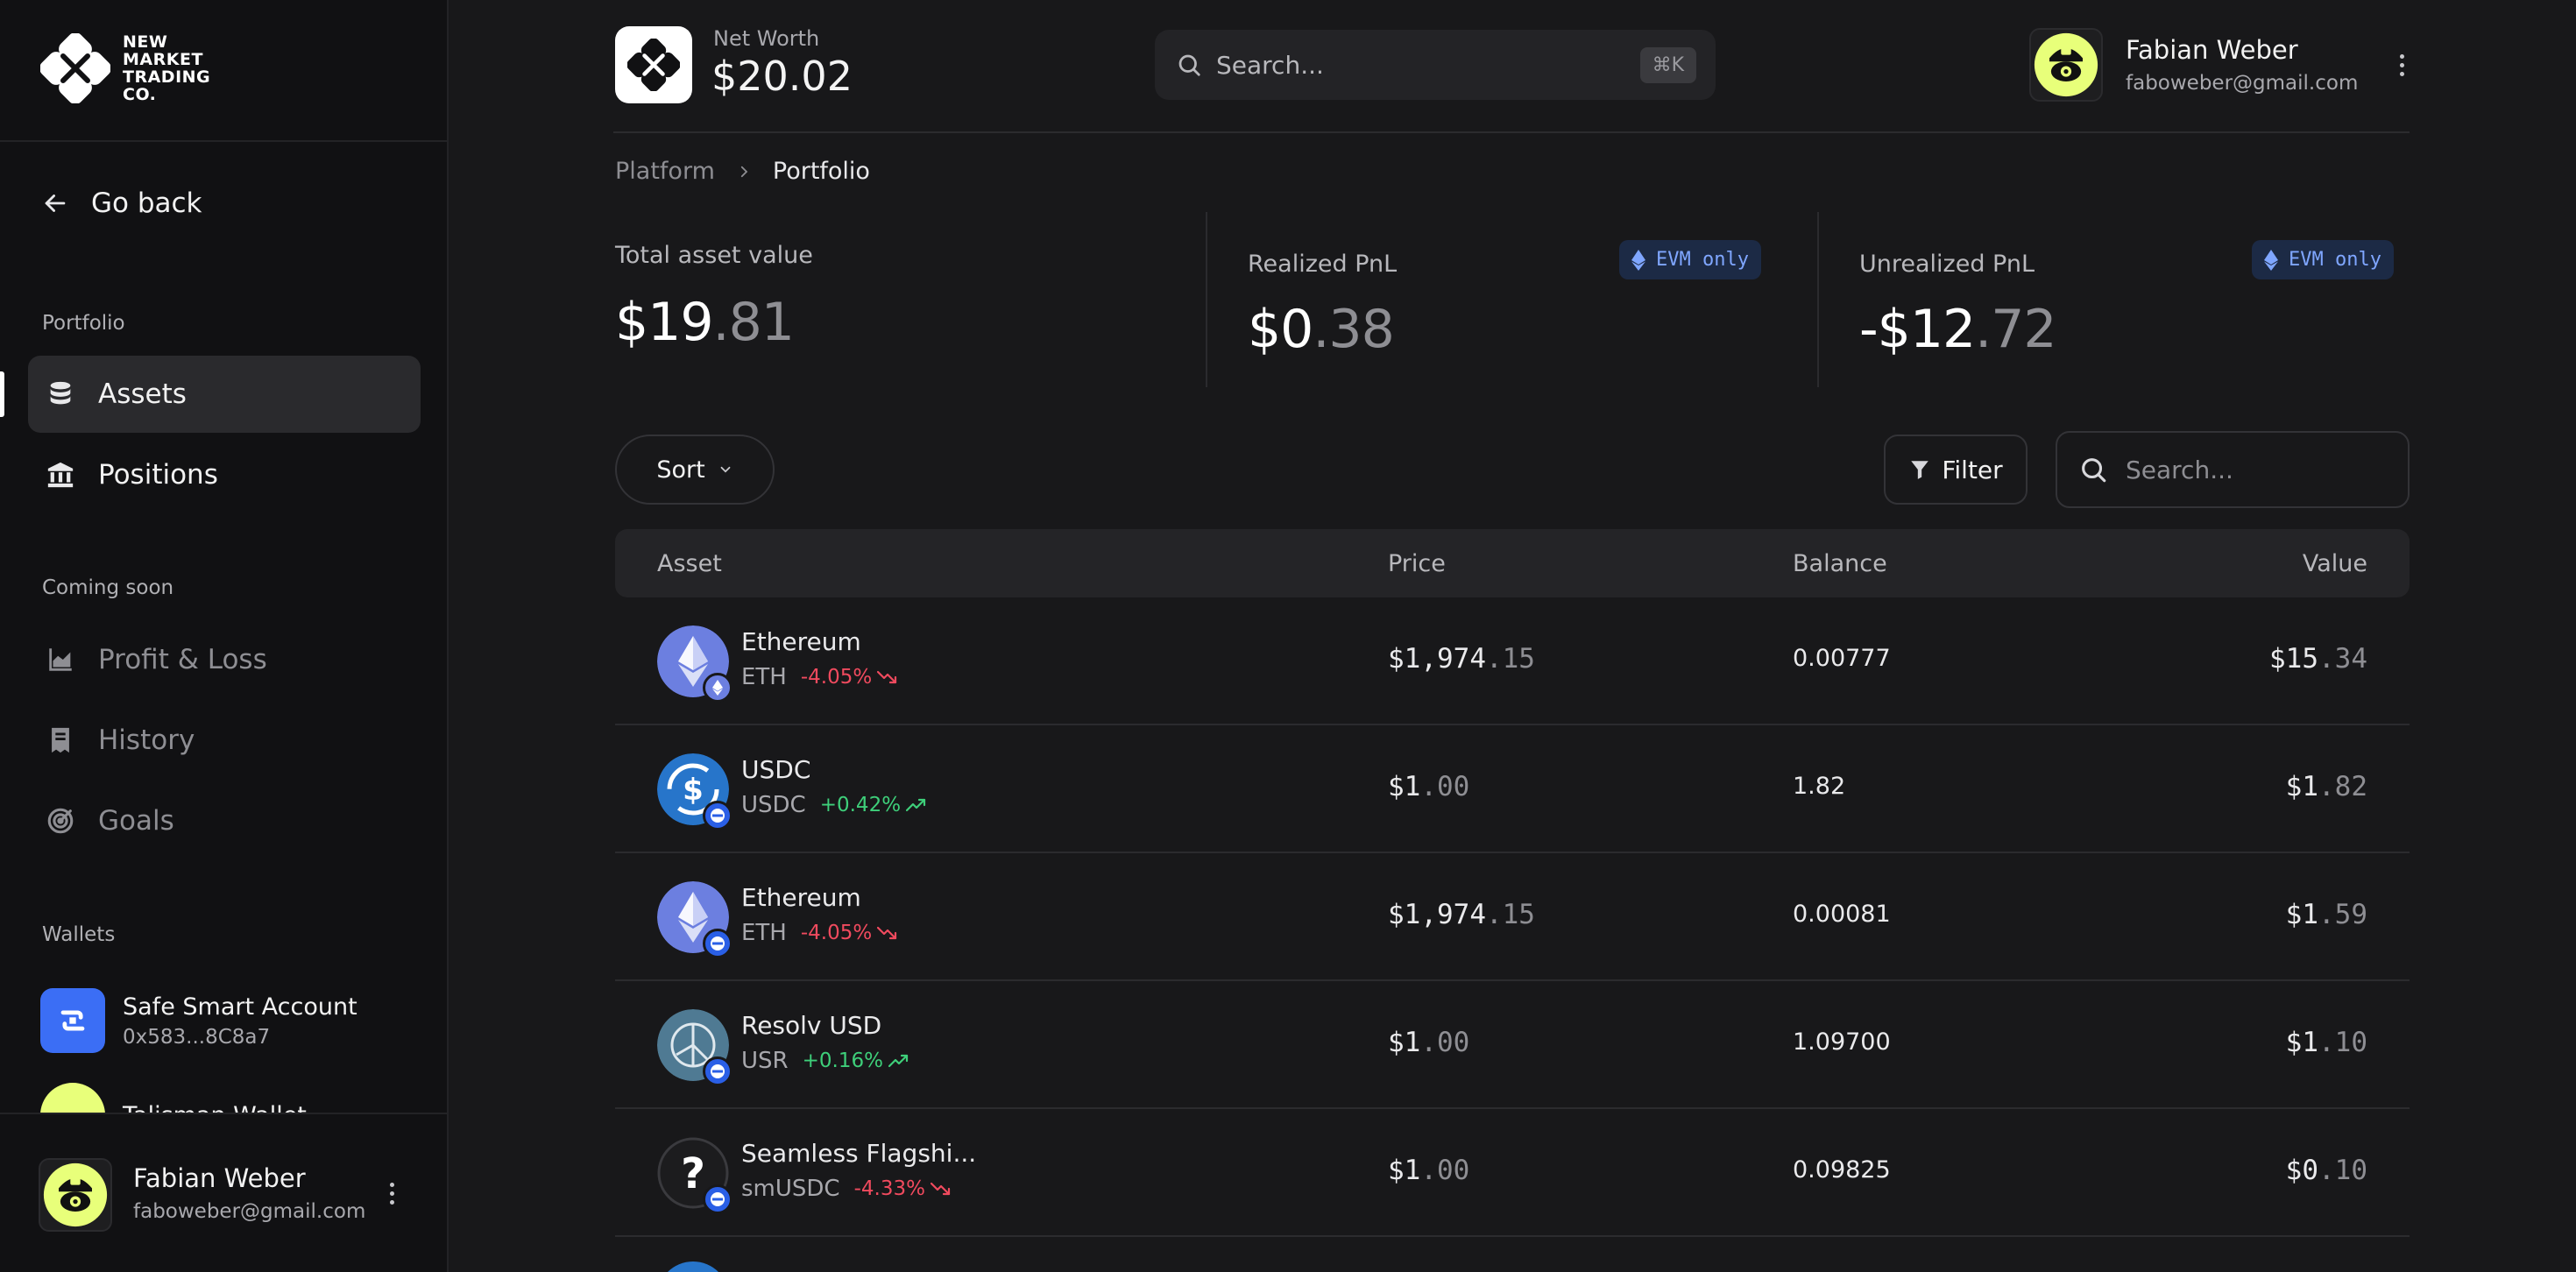  Describe the element at coordinates (903, 1188) in the screenshot. I see `price-change: -4.33%` at that location.